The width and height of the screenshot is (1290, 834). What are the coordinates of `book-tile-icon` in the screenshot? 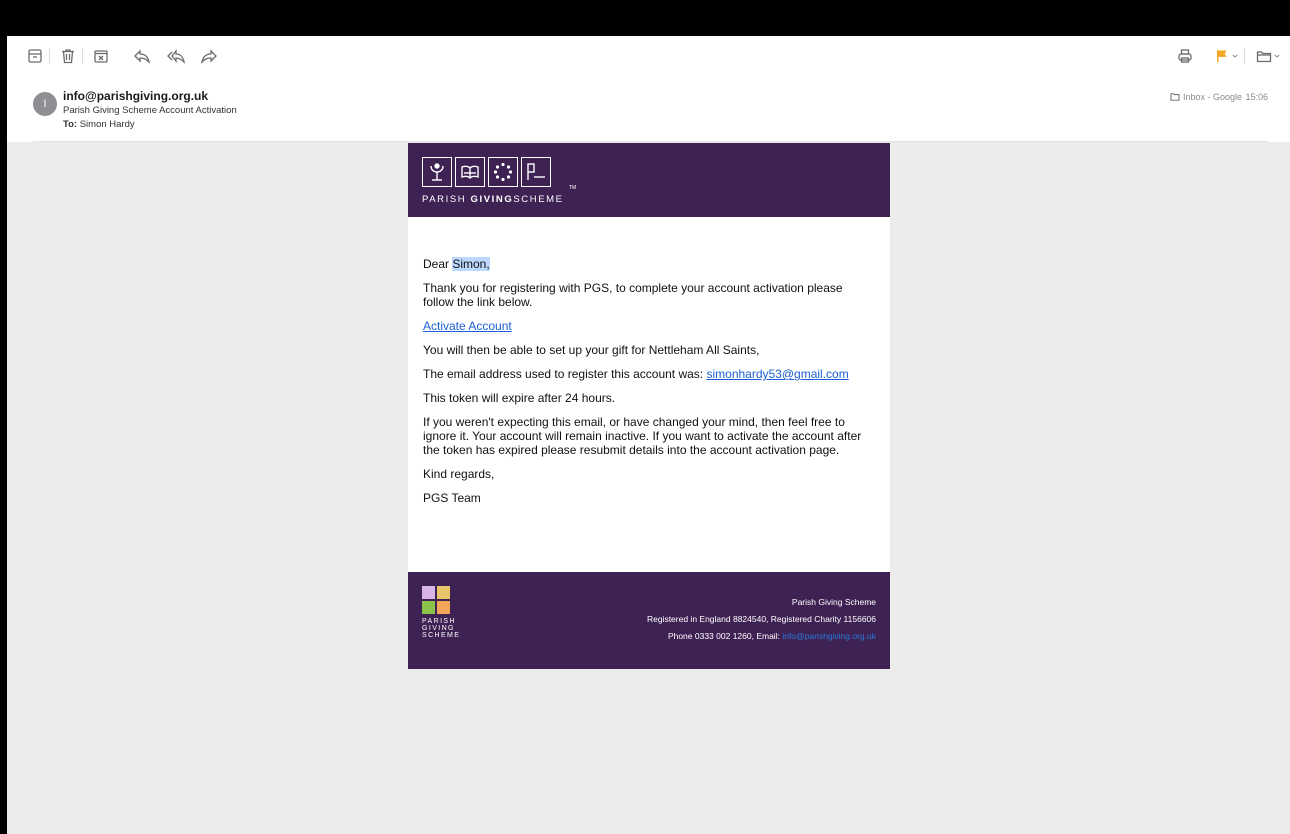 It's located at (443, 592).